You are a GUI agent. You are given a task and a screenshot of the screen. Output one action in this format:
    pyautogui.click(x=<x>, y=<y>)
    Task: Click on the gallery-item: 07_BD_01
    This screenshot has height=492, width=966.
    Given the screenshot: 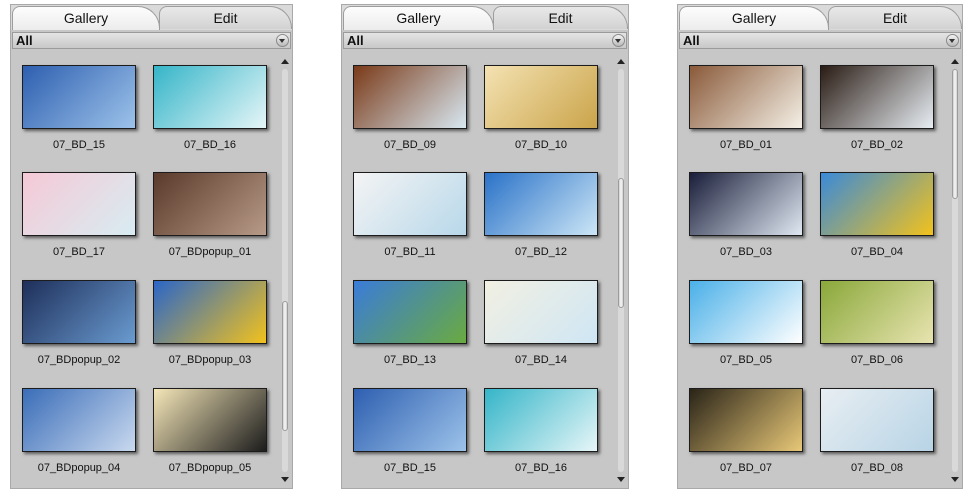 What is the action you would take?
    pyautogui.click(x=746, y=103)
    